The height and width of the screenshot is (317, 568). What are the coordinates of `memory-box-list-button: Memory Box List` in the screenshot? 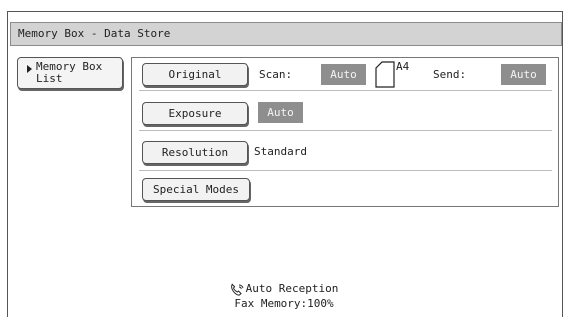 It's located at (70, 73).